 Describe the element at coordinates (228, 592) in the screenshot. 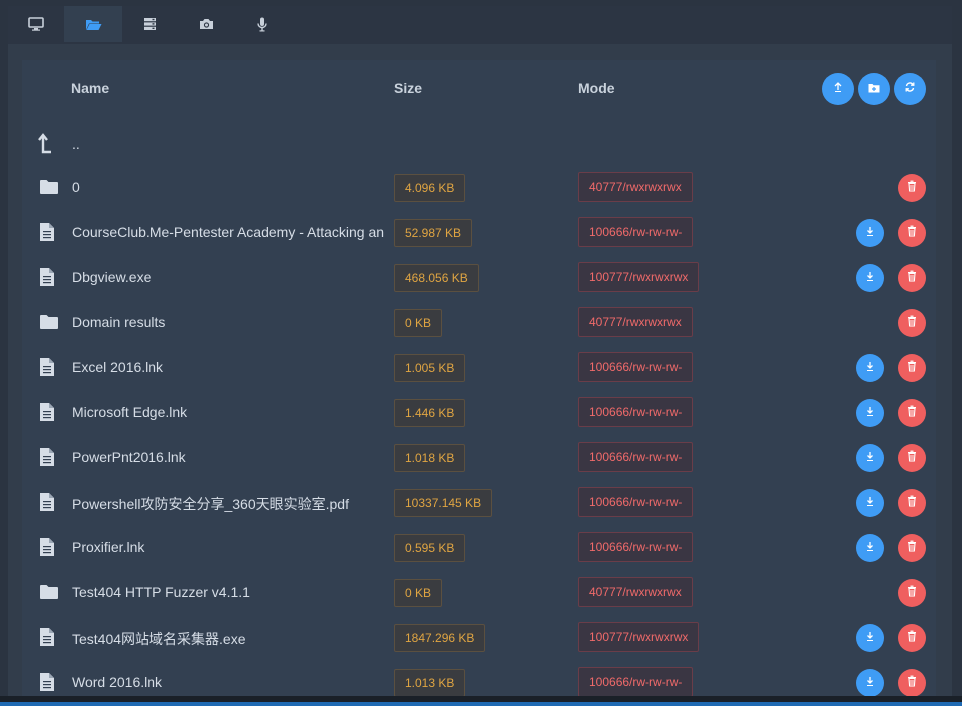

I see `file-name: Test404 HTTP Fuzzer v4.1.1` at that location.